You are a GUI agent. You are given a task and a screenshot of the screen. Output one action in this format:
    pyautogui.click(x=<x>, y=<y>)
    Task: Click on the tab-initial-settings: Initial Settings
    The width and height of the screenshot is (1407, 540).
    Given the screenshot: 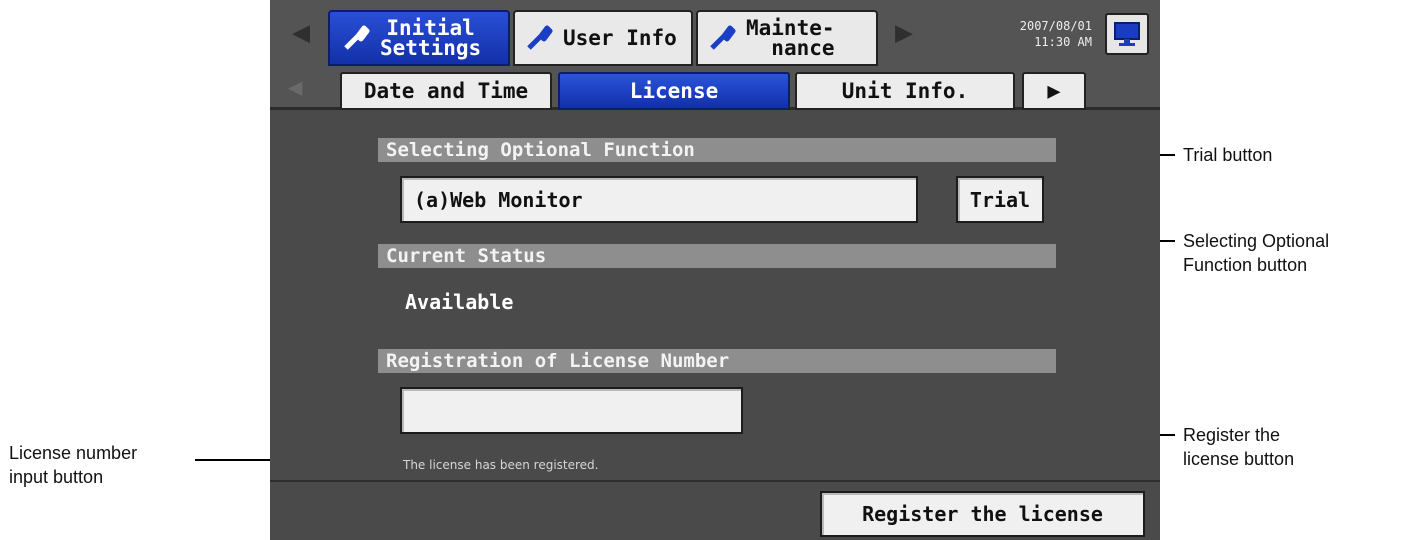 What is the action you would take?
    pyautogui.click(x=419, y=38)
    